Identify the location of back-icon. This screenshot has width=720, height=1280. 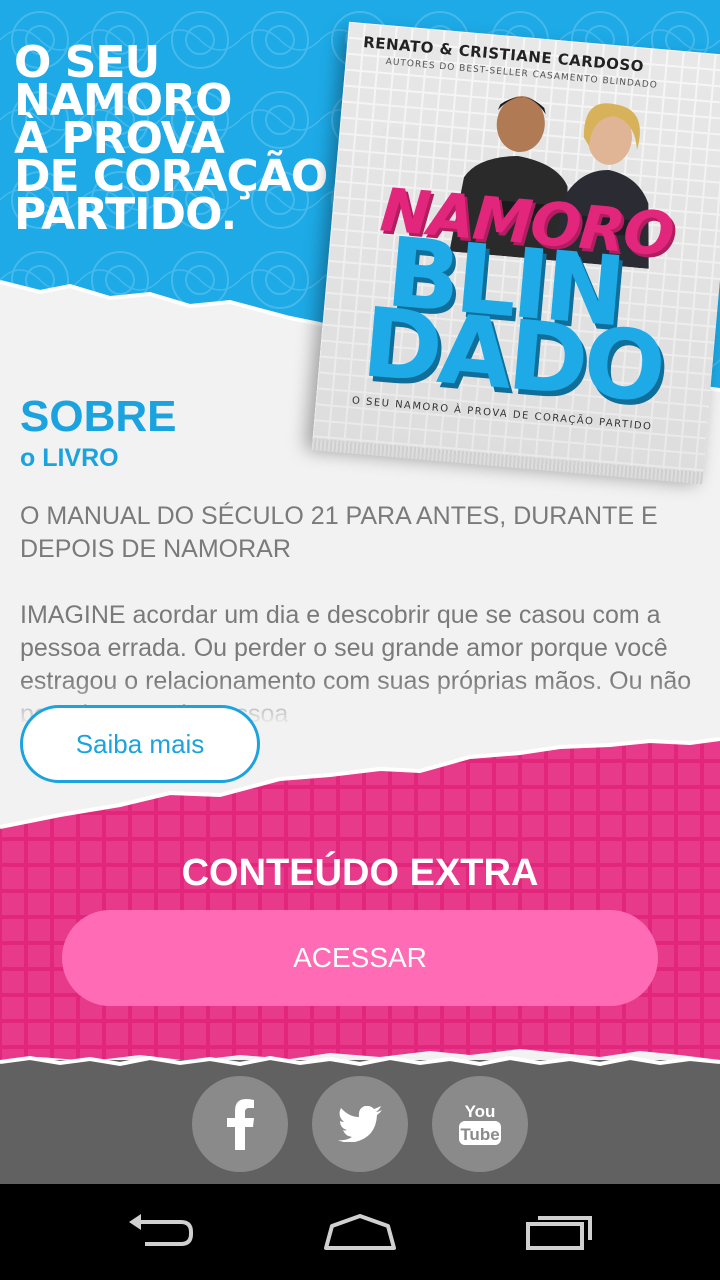
(161, 1230).